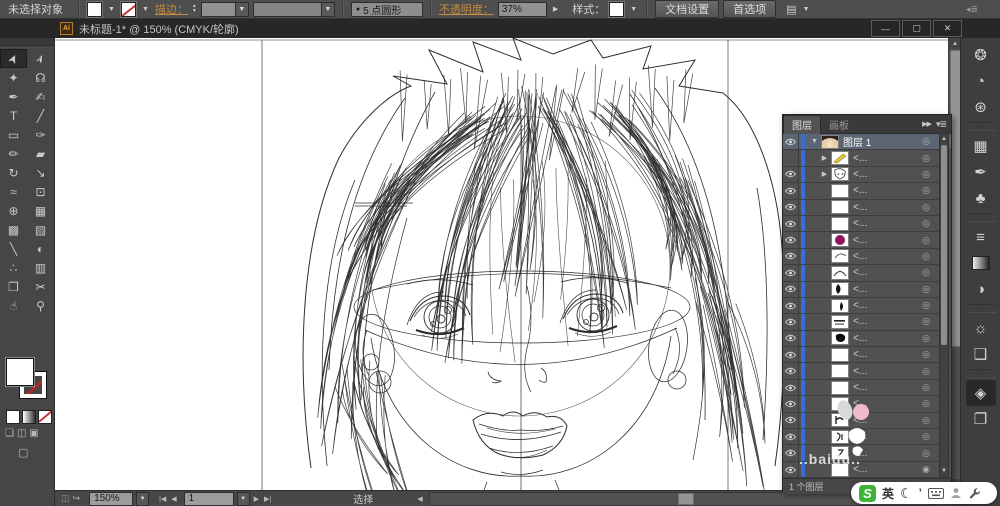 The height and width of the screenshot is (506, 1000). What do you see at coordinates (944, 245) in the screenshot?
I see `layers-scroll-thumb` at bounding box center [944, 245].